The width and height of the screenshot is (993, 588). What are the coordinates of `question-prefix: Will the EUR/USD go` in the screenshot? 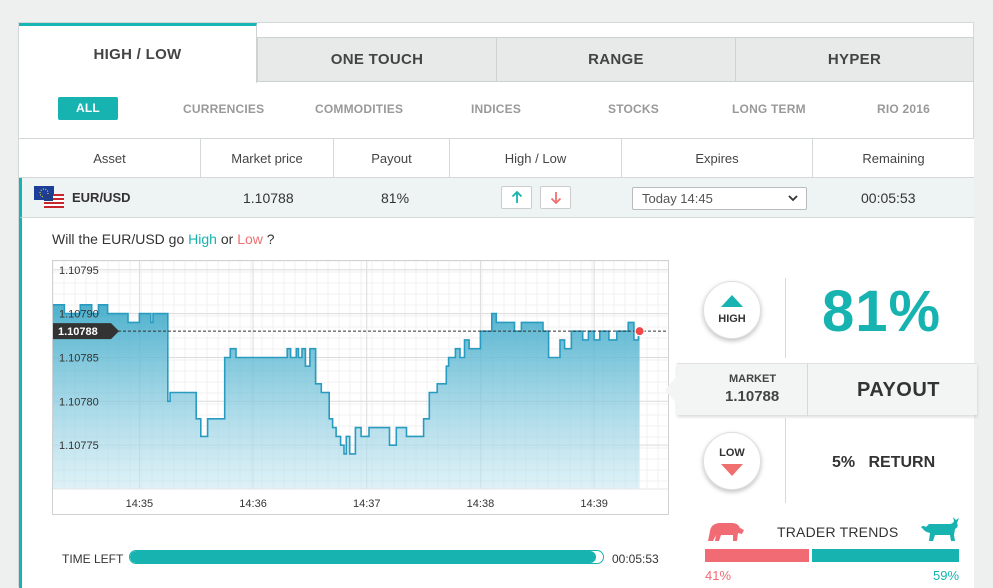 It's located at (120, 239).